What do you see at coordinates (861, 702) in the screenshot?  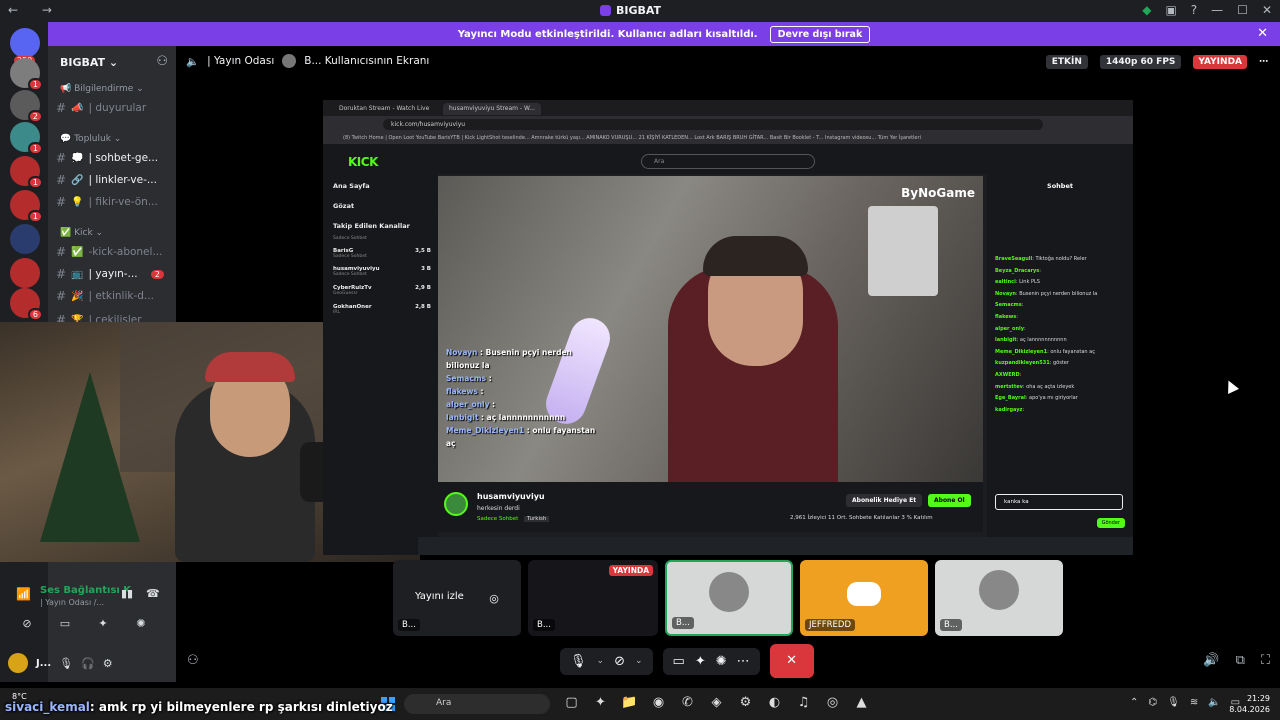 I see `adobe-icon: ▲` at bounding box center [861, 702].